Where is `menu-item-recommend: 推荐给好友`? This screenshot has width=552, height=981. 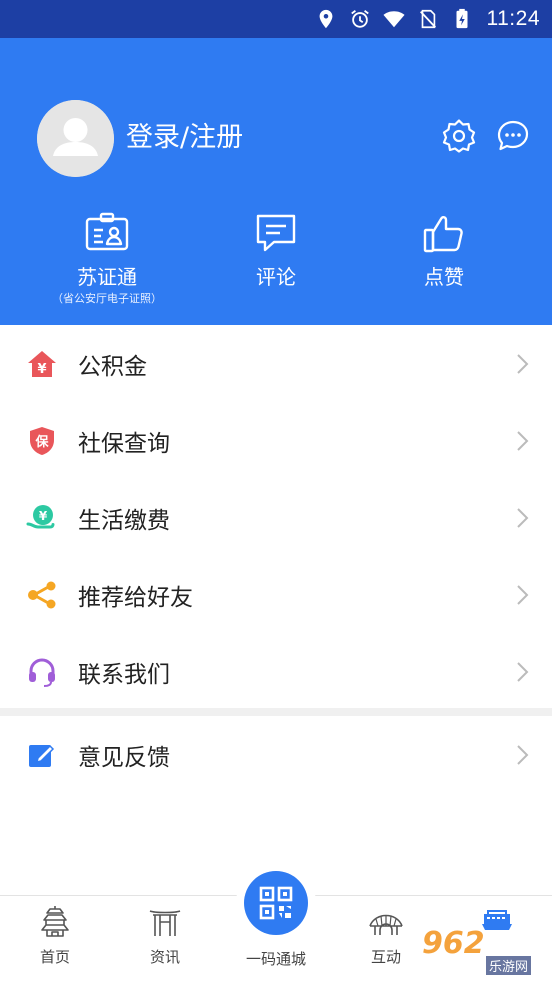 menu-item-recommend: 推荐给好友 is located at coordinates (276, 594).